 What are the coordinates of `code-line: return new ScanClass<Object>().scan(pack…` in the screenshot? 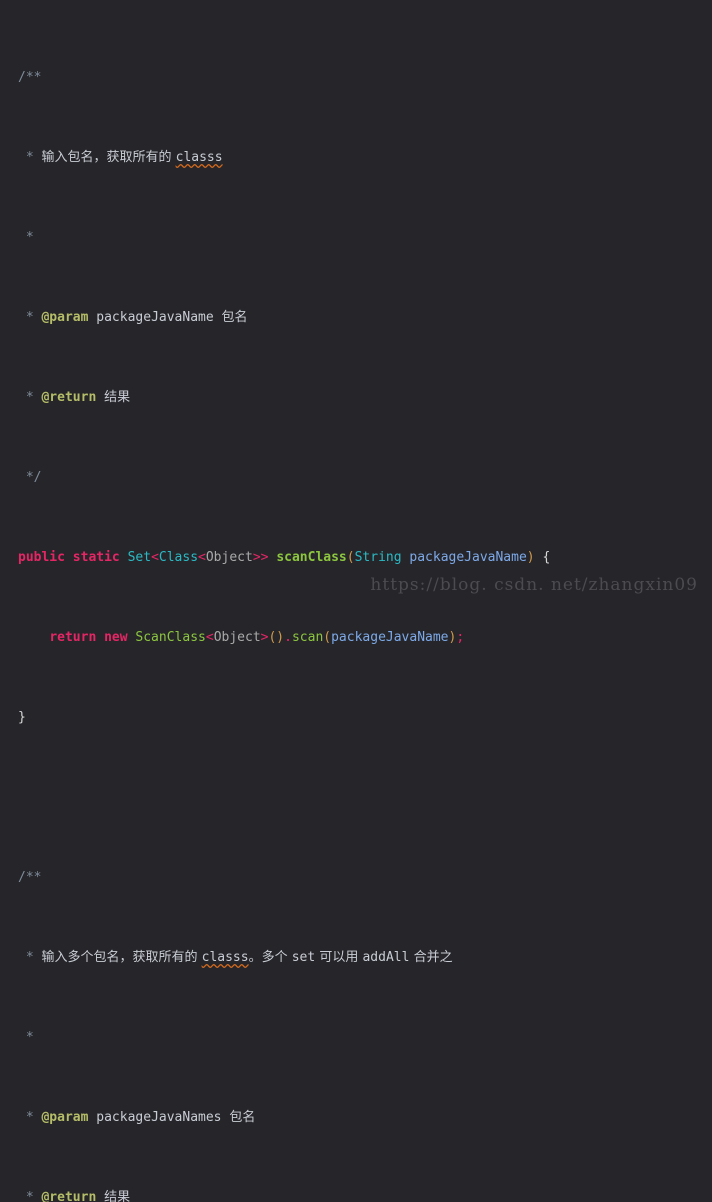 It's located at (257, 637).